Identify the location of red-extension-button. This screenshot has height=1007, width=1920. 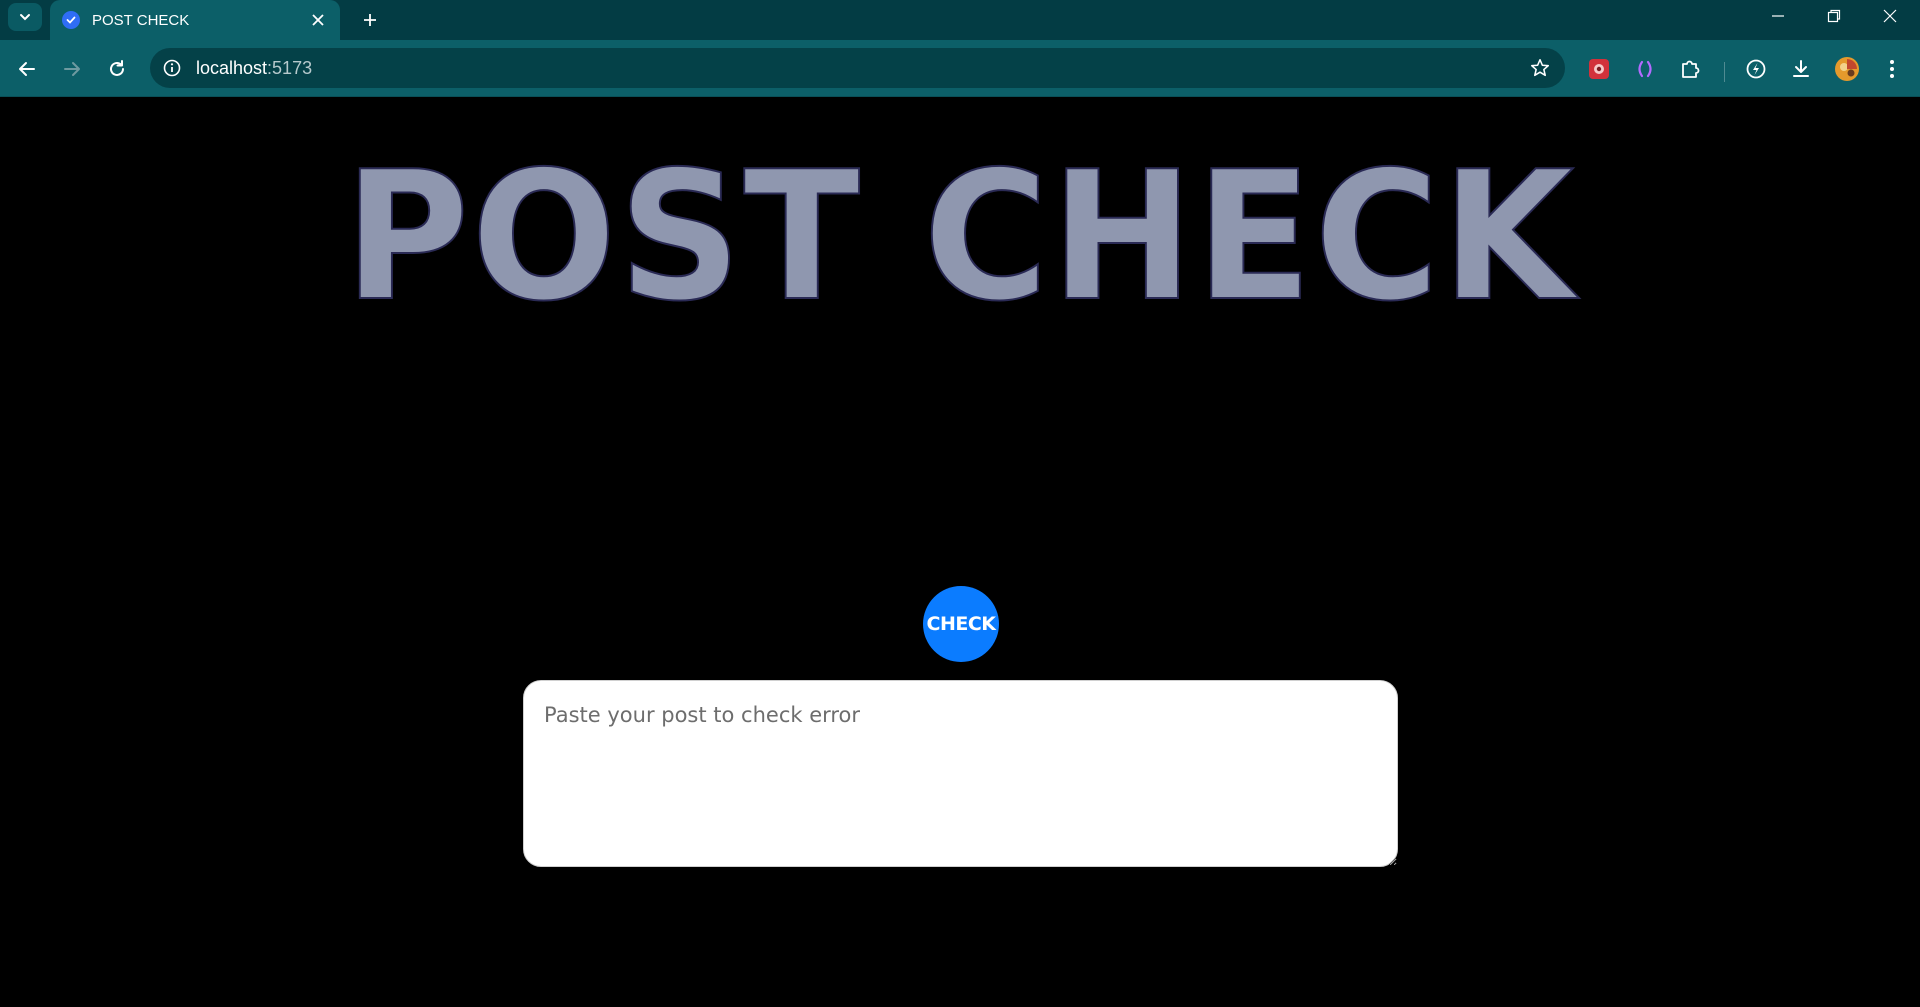
(1599, 69).